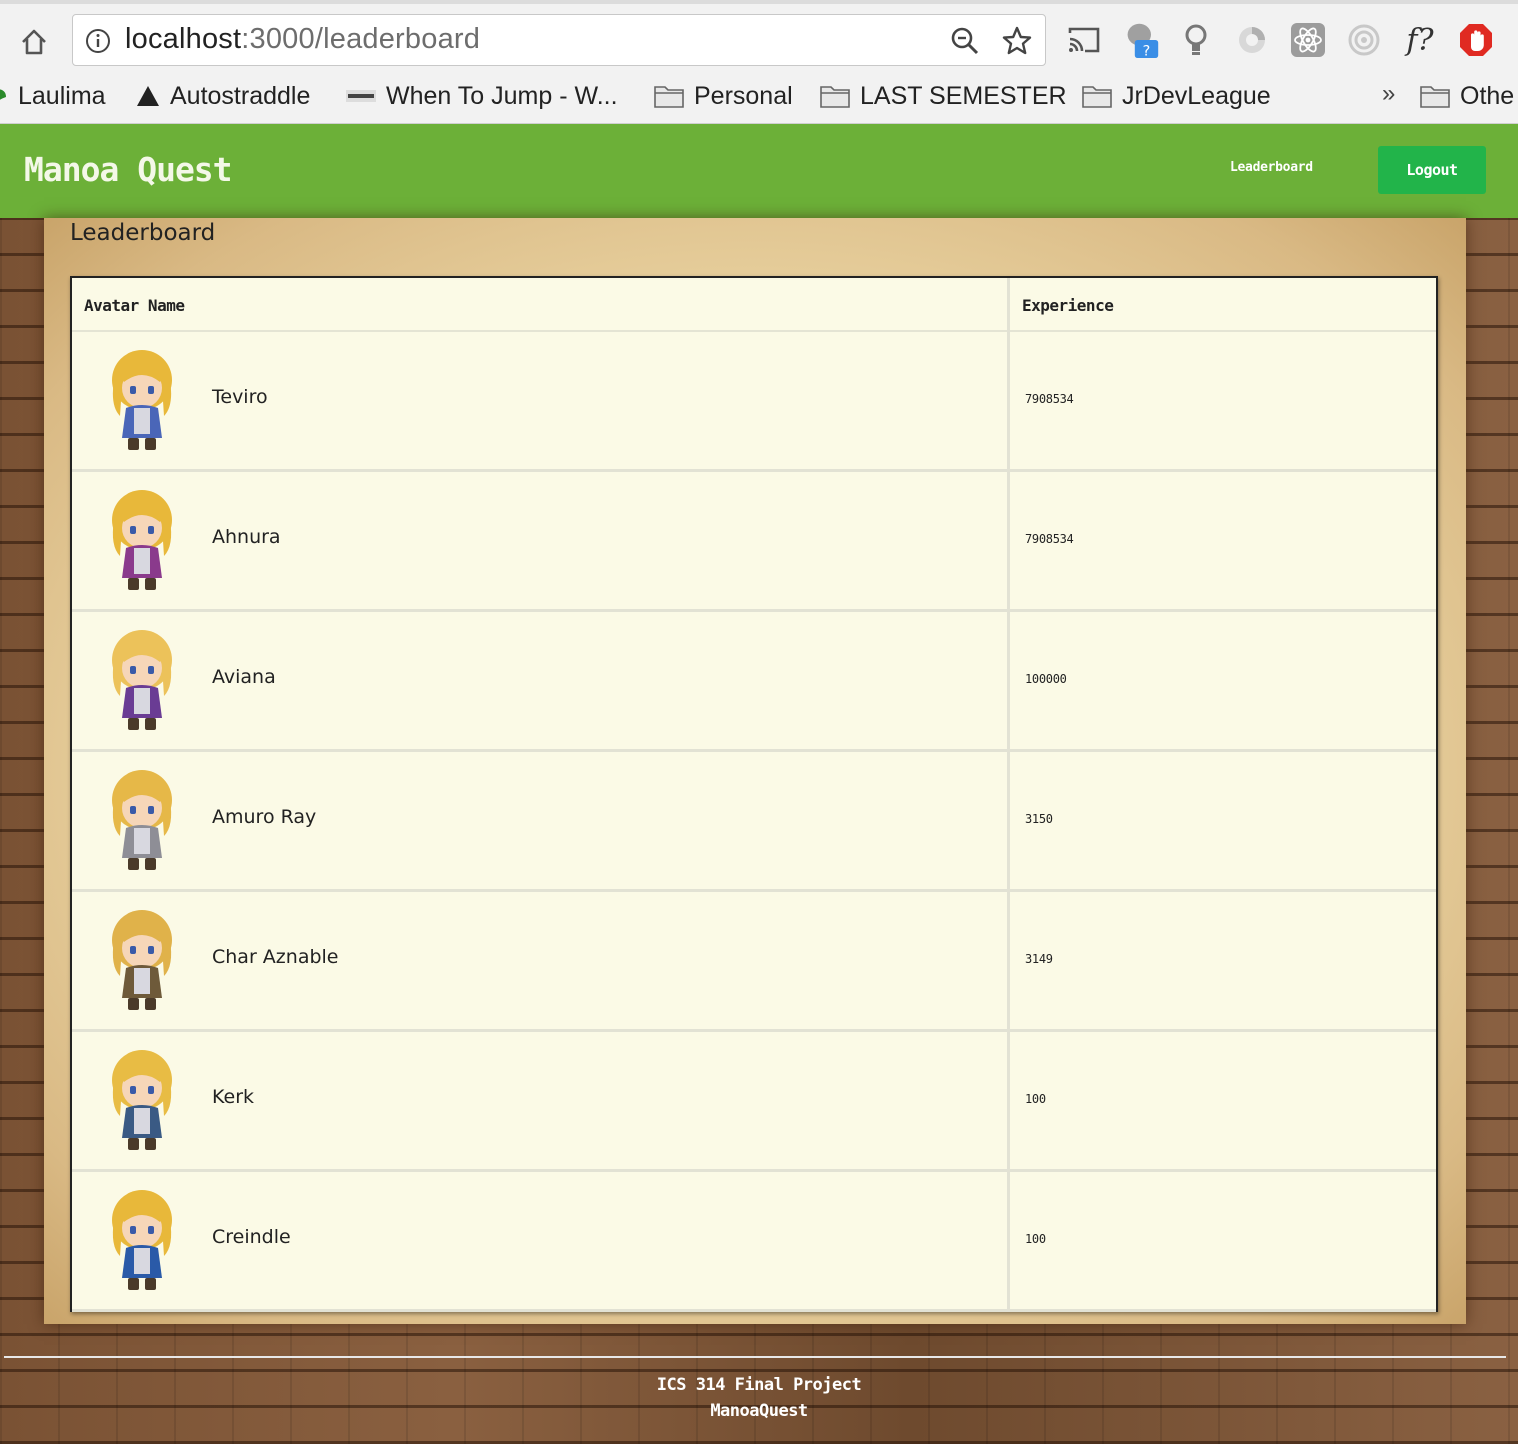 The image size is (1518, 1444). I want to click on bookmark-star-icon, so click(1017, 41).